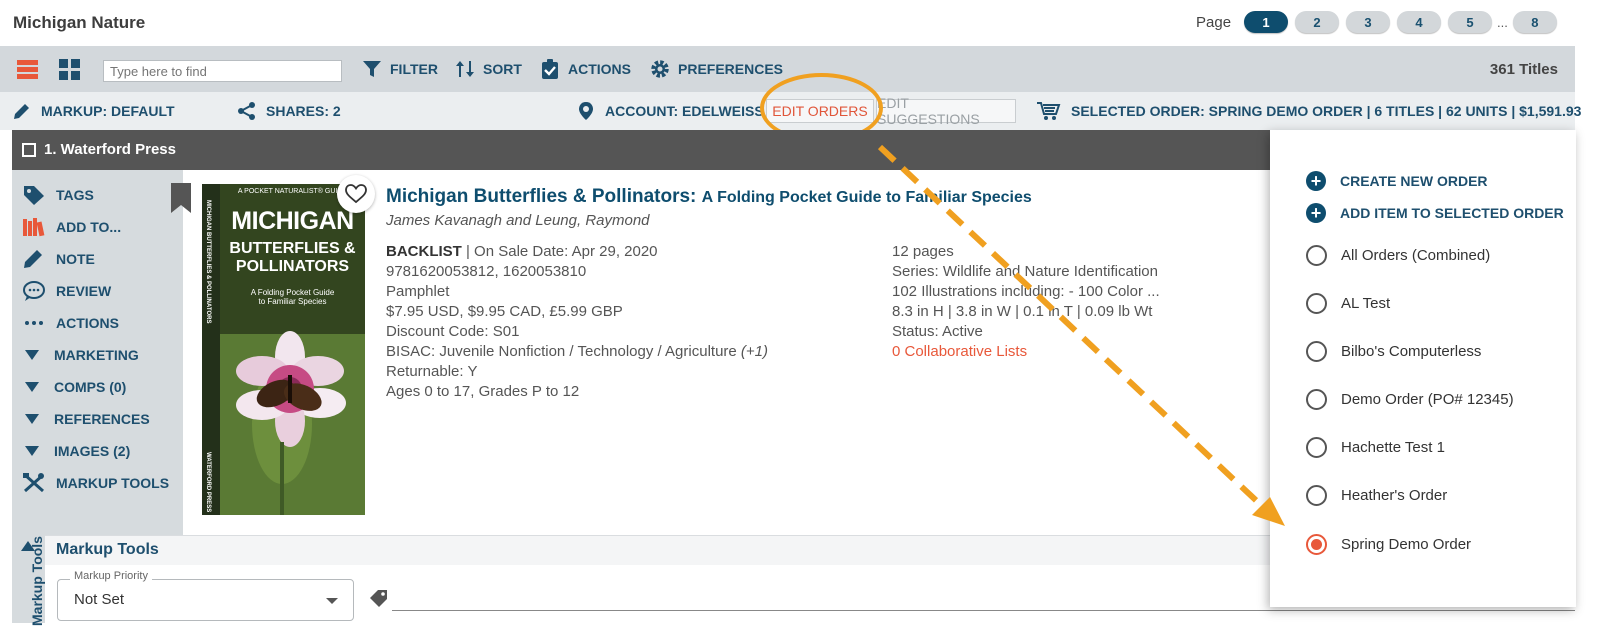  Describe the element at coordinates (1534, 22) in the screenshot. I see `page-last-button: 8` at that location.